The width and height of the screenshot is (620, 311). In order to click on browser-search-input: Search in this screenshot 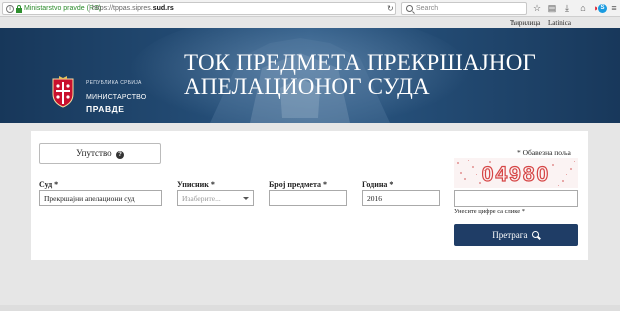, I will do `click(464, 8)`.